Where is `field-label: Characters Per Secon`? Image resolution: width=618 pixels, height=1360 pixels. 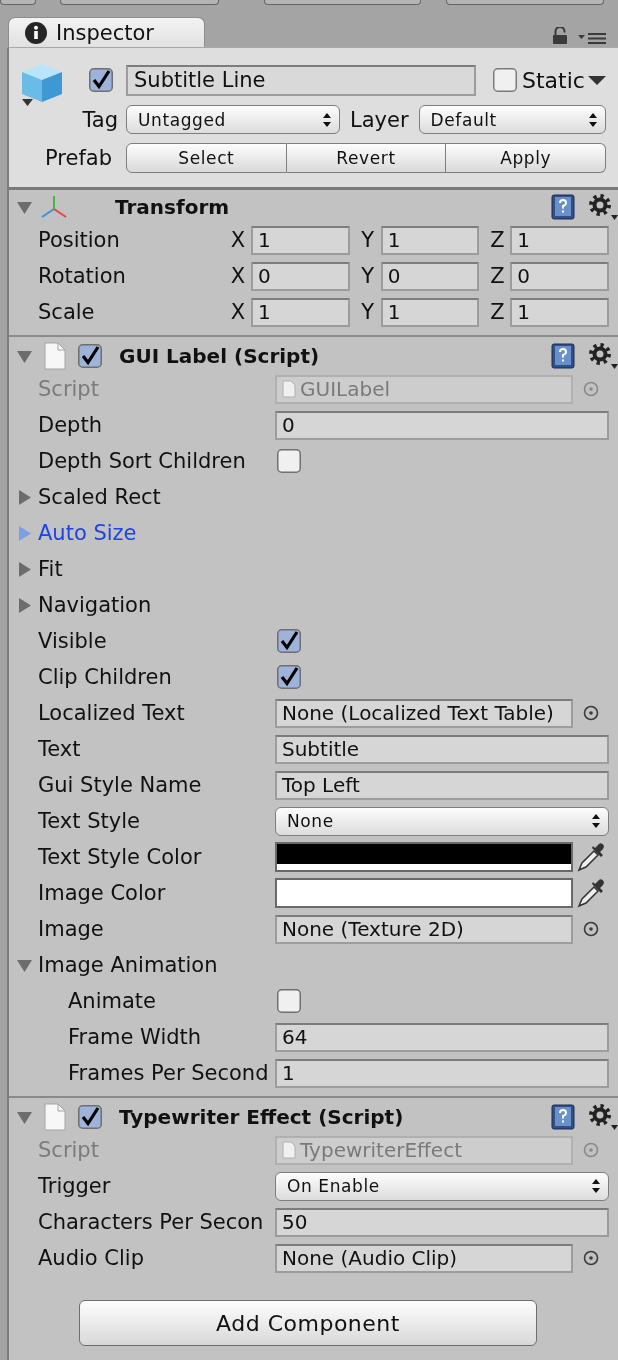
field-label: Characters Per Secon is located at coordinates (151, 1222).